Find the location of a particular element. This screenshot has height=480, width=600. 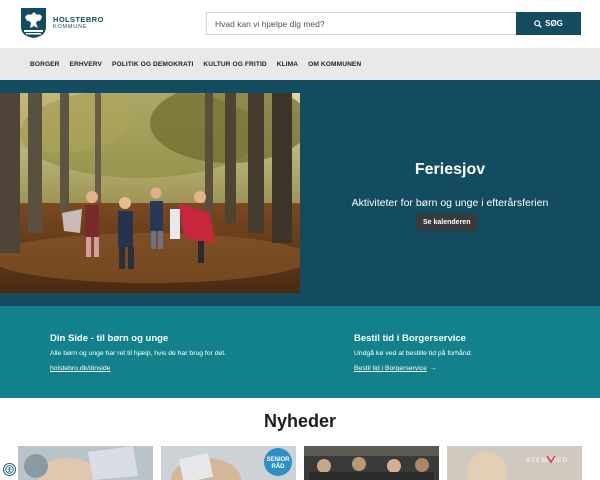

senior-badge-line2: RÅD is located at coordinates (279, 466).